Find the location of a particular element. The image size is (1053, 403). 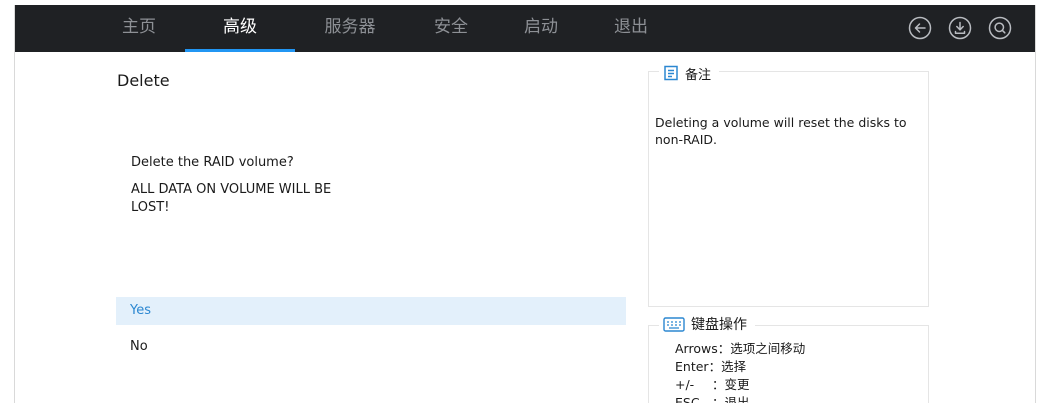

tab-advanced: 高级 is located at coordinates (240, 28).